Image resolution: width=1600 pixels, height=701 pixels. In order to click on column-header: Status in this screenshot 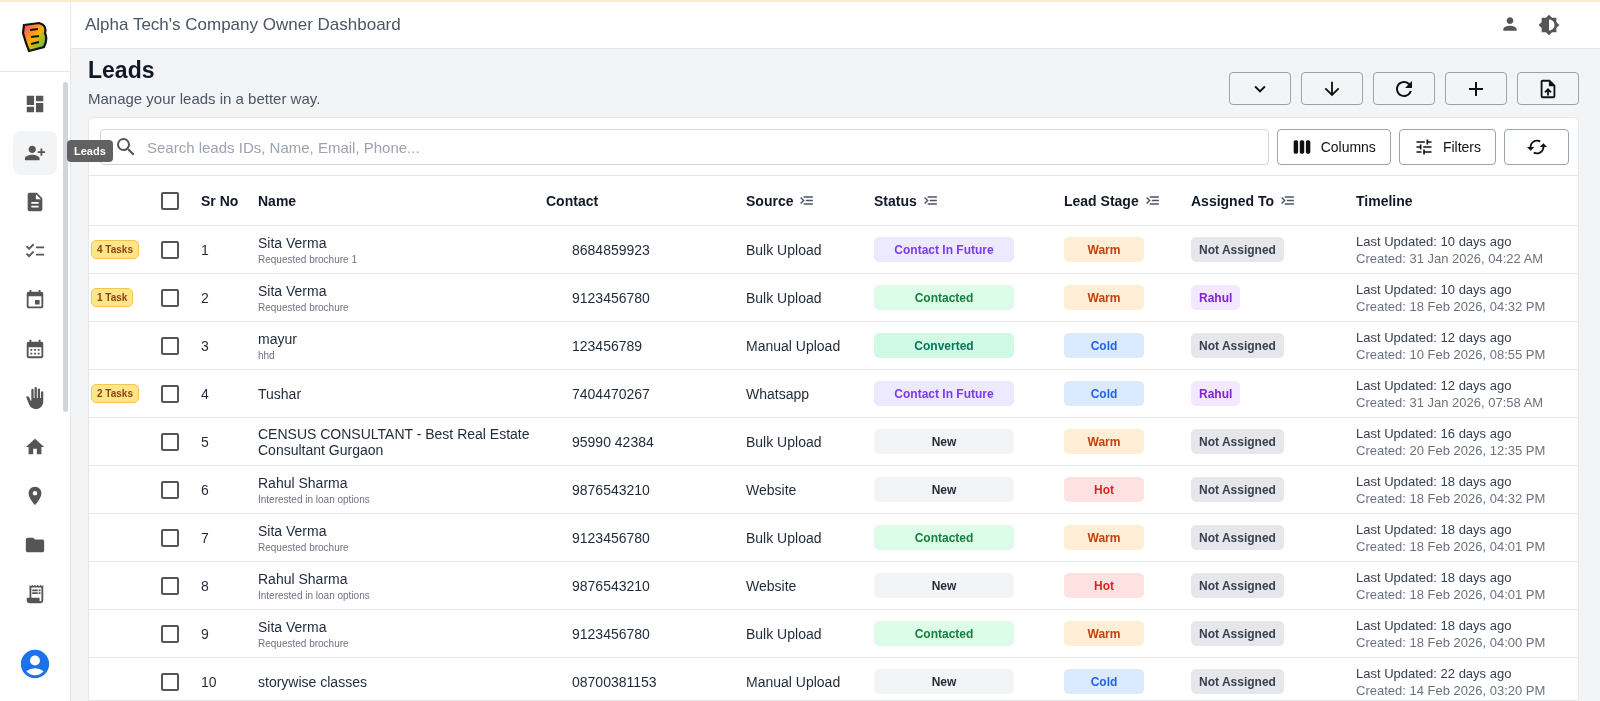, I will do `click(895, 200)`.